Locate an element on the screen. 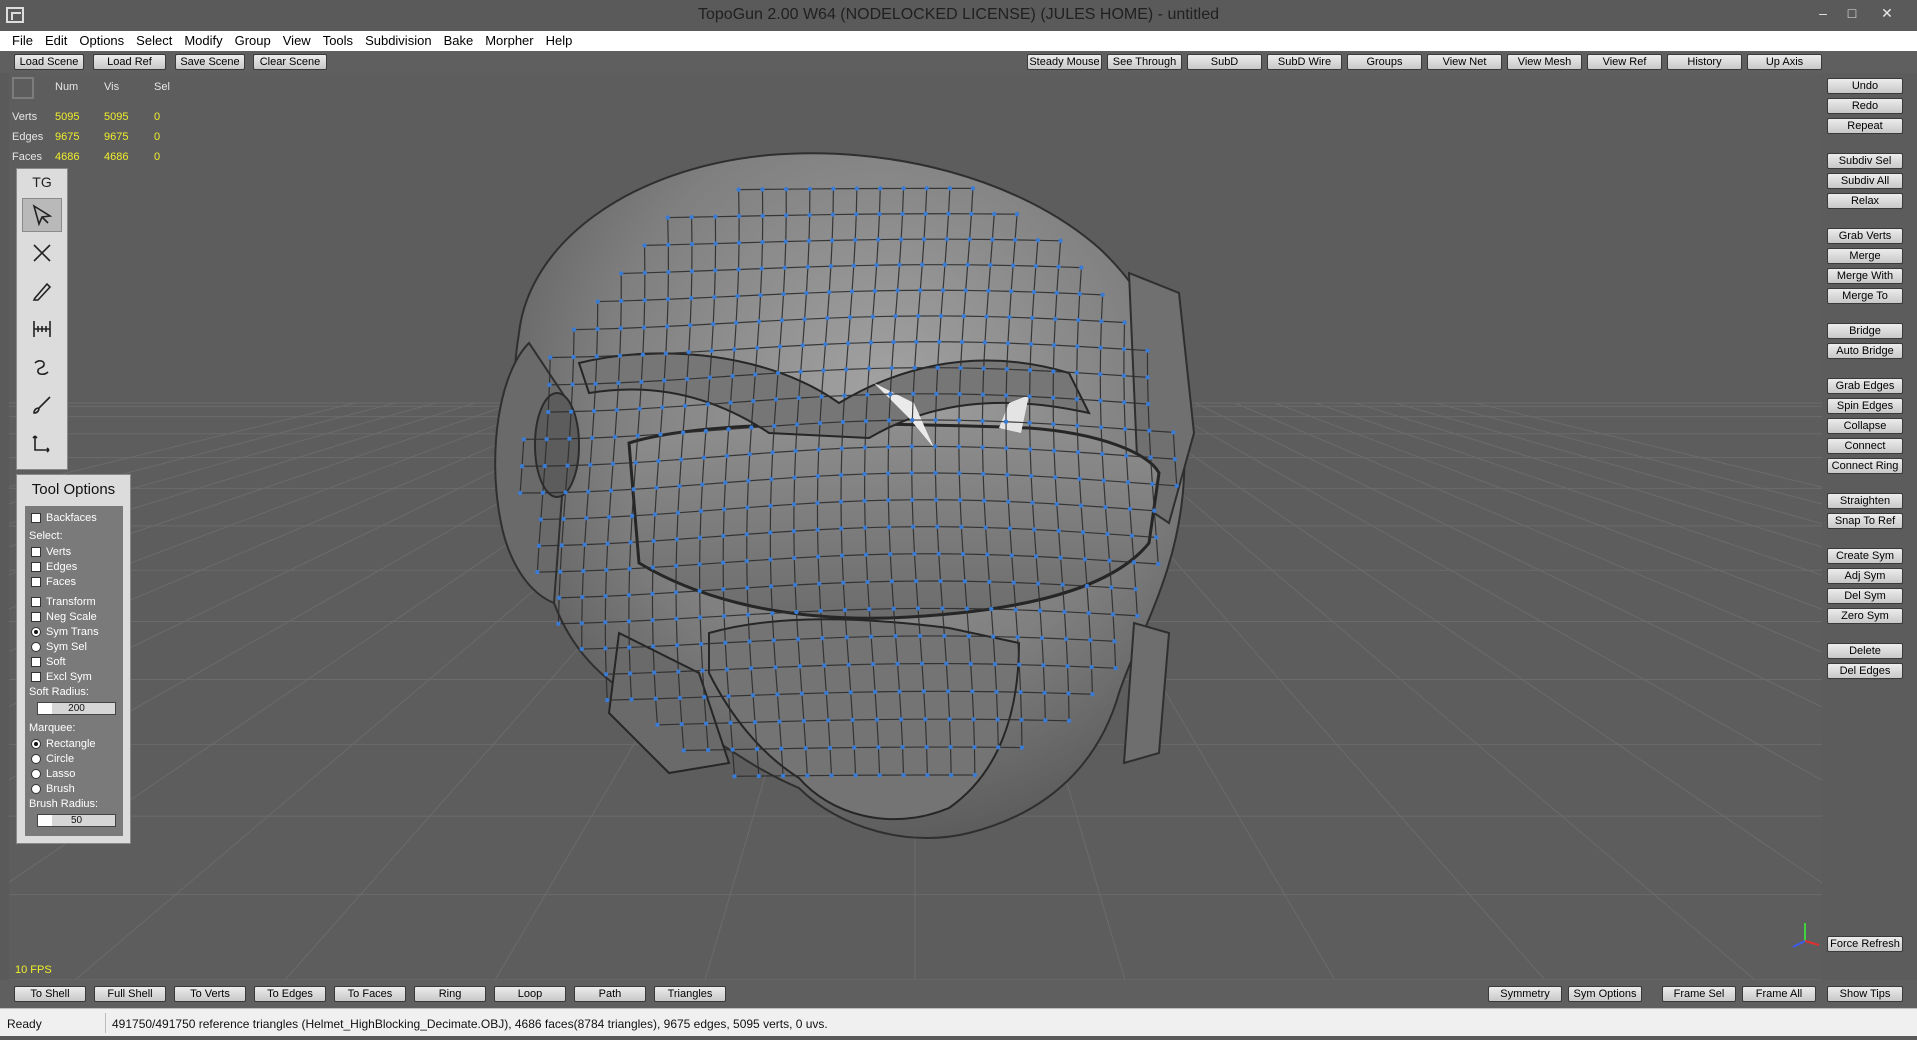  connect-ring-button: Connect Ring is located at coordinates (1865, 466).